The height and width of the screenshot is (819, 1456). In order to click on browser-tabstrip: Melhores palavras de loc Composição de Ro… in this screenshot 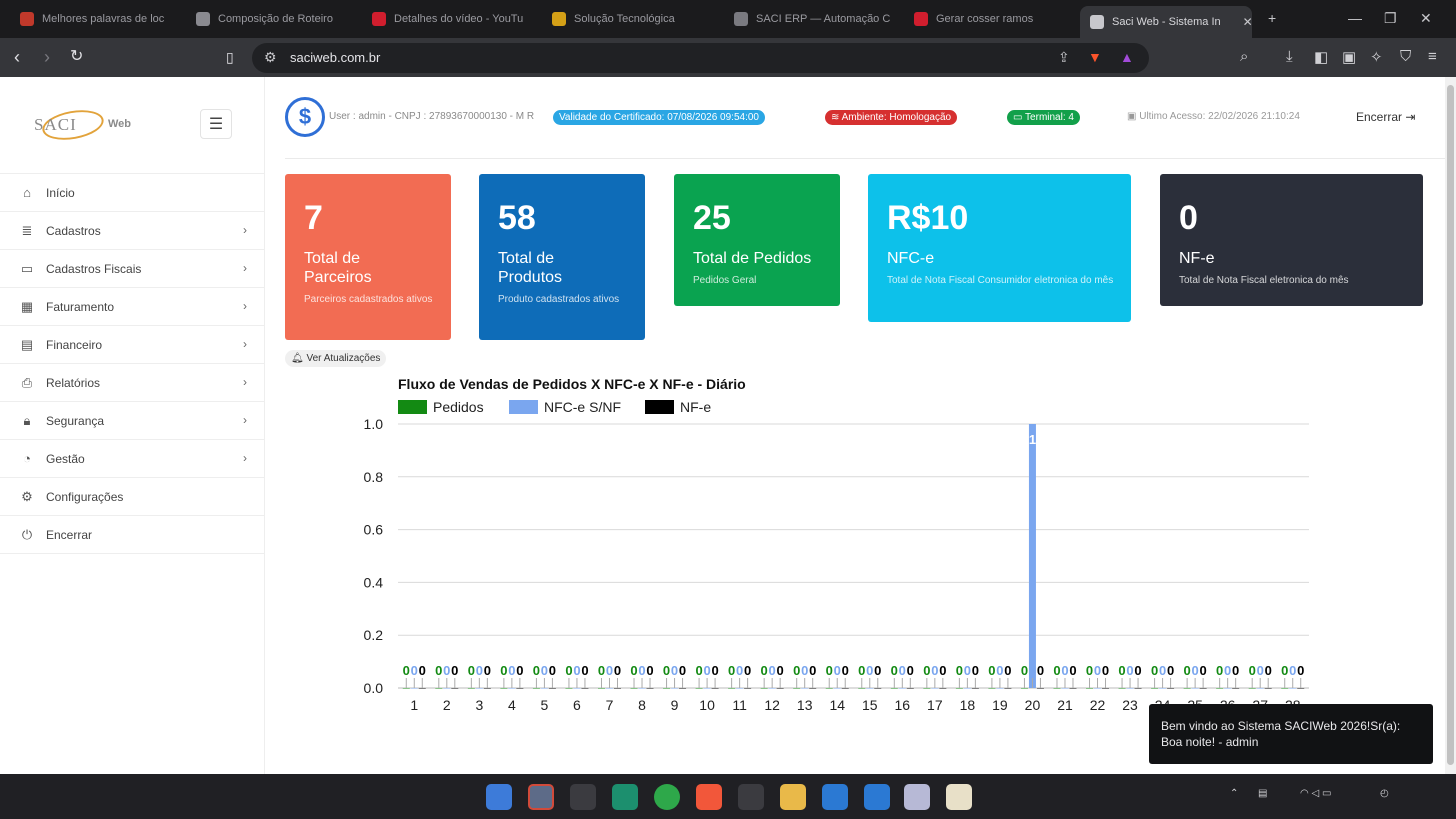, I will do `click(728, 19)`.